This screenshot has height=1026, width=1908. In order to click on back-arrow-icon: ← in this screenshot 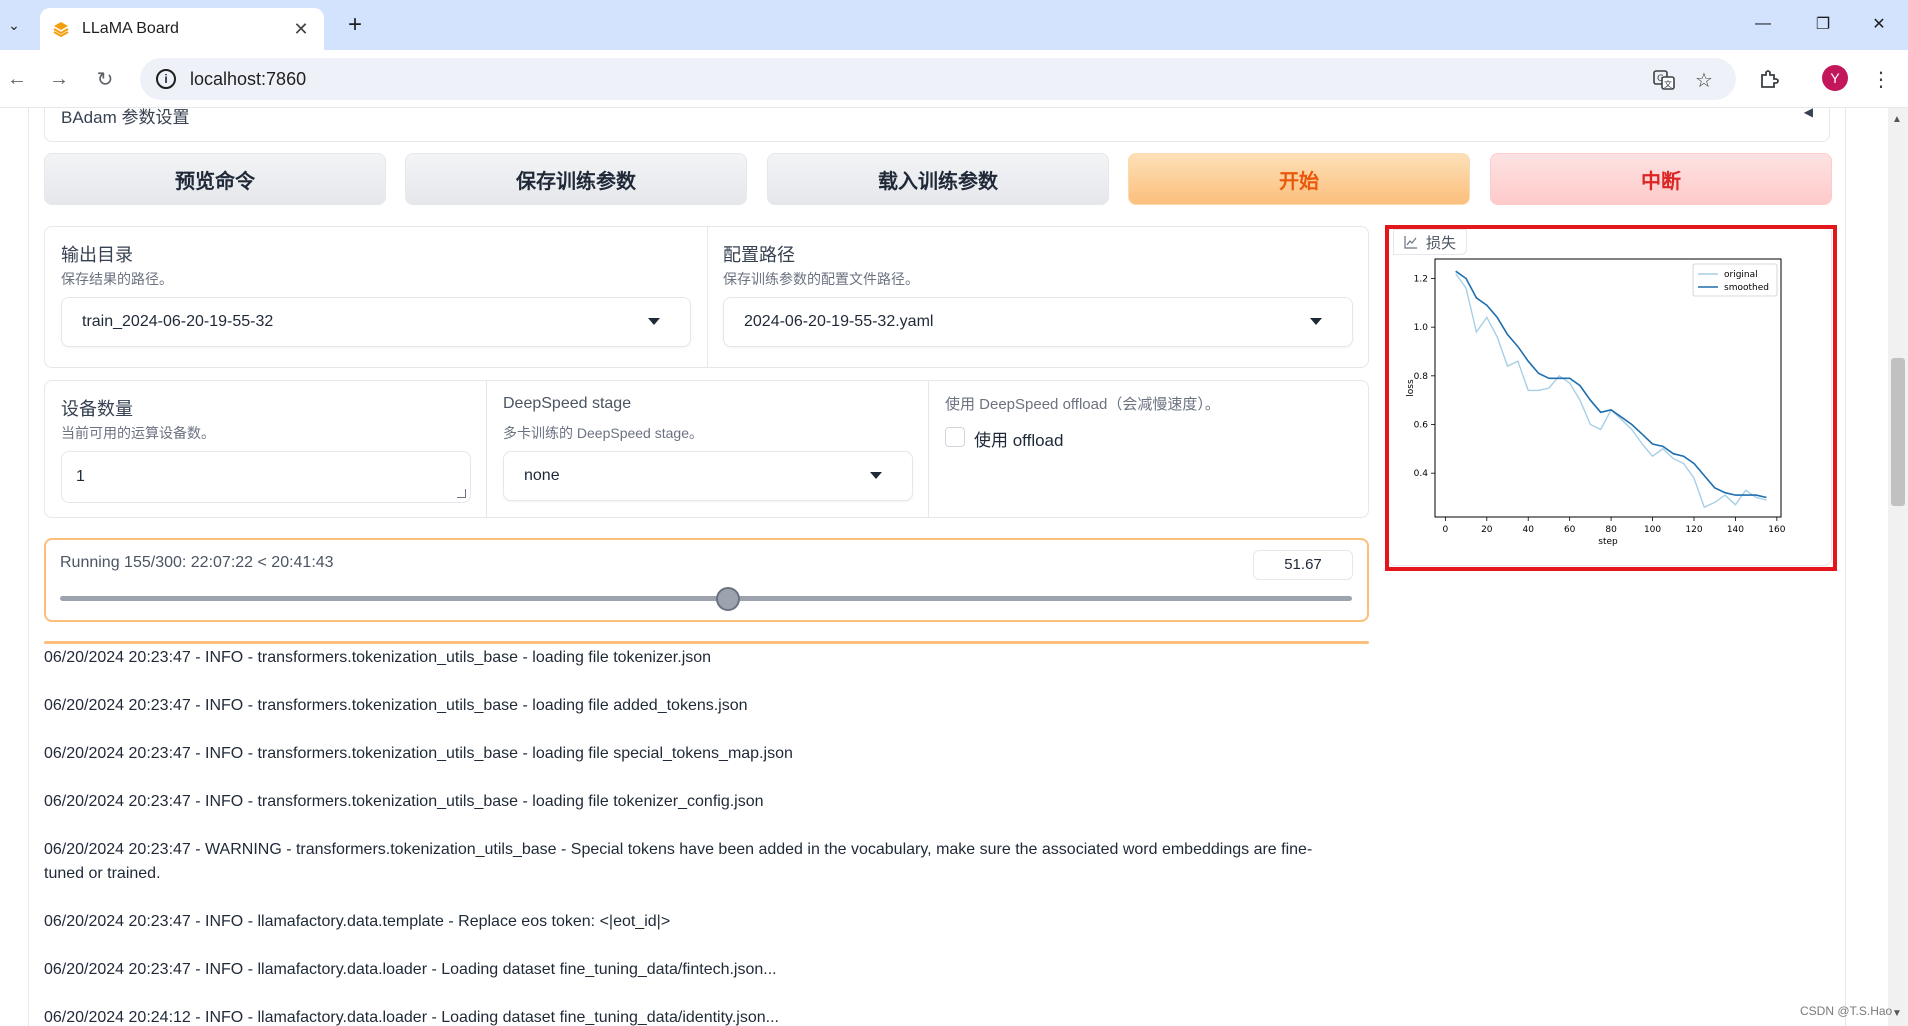, I will do `click(17, 79)`.